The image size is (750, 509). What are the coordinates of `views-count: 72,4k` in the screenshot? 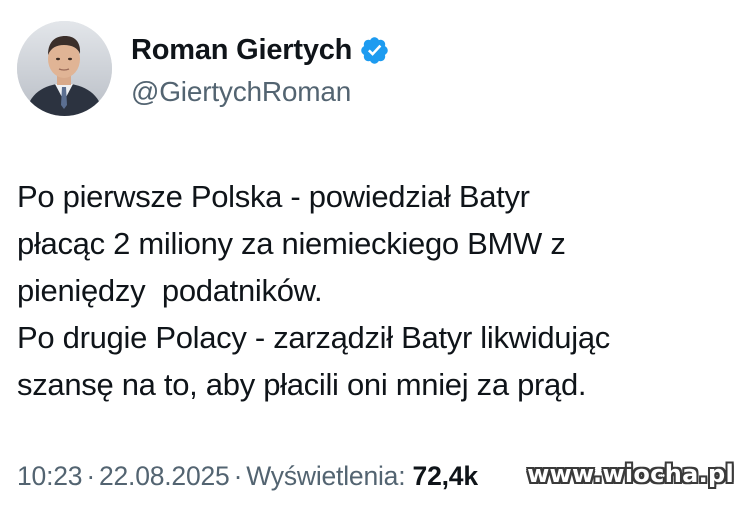 It's located at (445, 476).